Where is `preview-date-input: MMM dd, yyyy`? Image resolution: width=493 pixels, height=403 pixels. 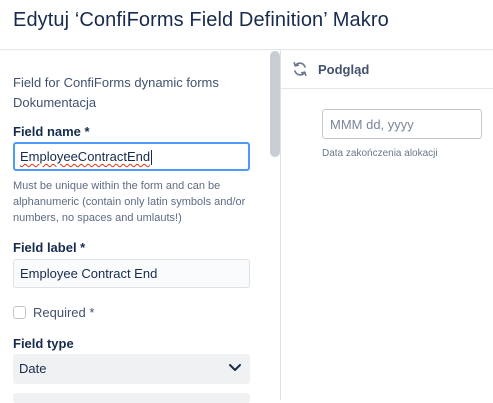 preview-date-input: MMM dd, yyyy is located at coordinates (402, 124).